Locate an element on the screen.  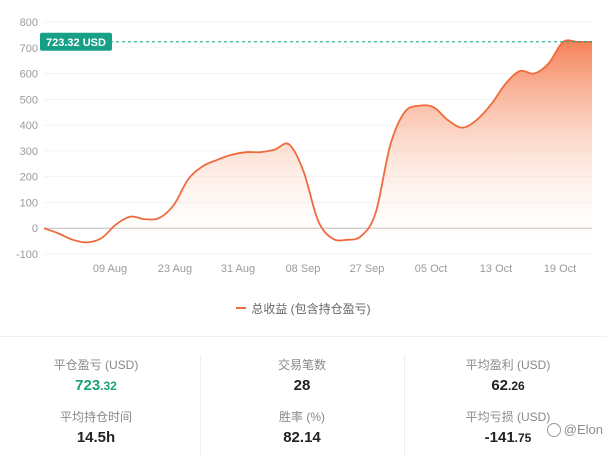
x-tick-label: 05 Oct is located at coordinates (431, 269).